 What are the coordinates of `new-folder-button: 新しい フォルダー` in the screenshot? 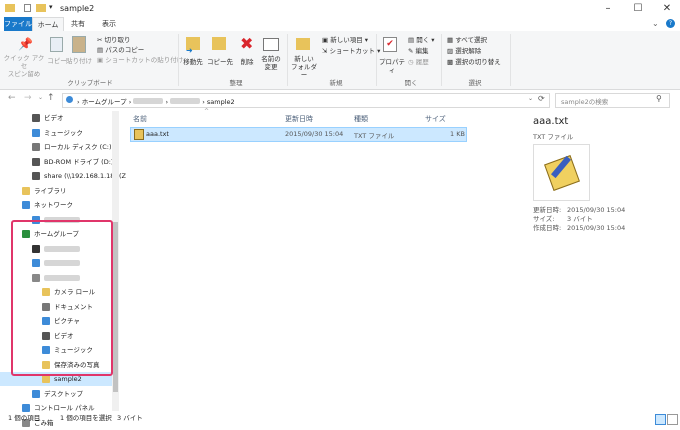 It's located at (304, 67).